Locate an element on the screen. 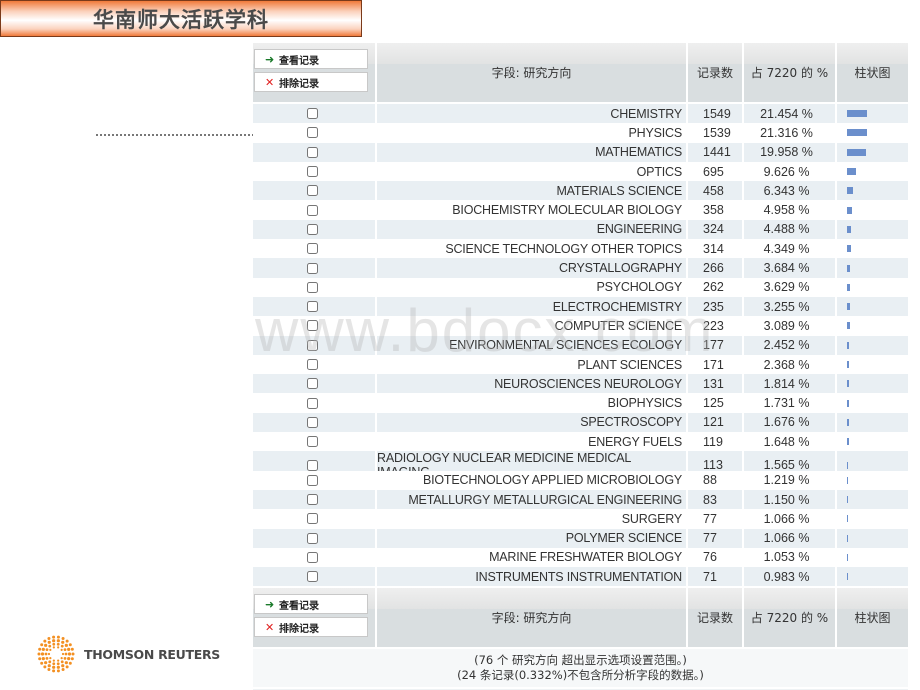 The height and width of the screenshot is (690, 920). row-percent: 3.255 % is located at coordinates (789, 306).